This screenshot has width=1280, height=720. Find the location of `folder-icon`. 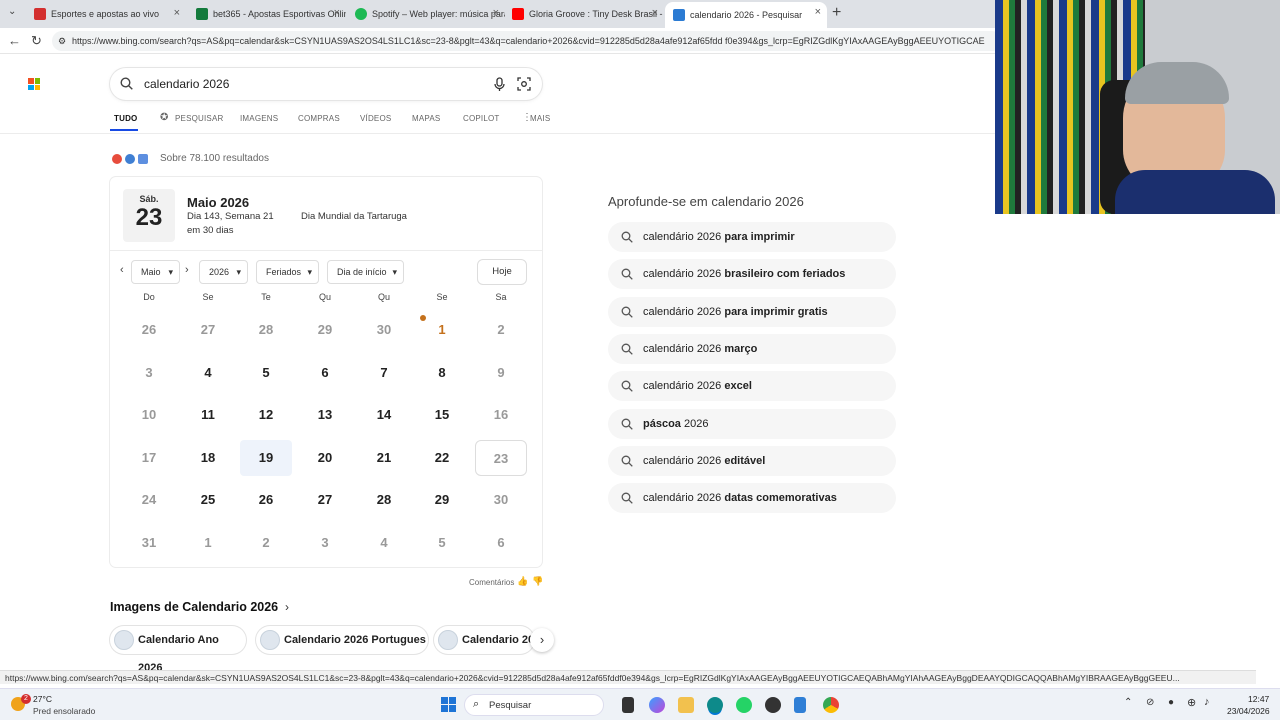

folder-icon is located at coordinates (686, 705).